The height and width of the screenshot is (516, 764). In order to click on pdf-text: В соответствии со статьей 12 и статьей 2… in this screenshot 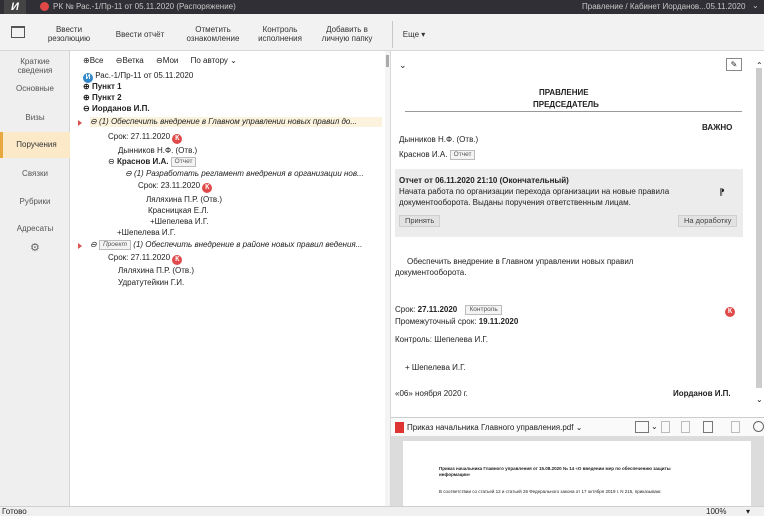, I will do `click(550, 491)`.